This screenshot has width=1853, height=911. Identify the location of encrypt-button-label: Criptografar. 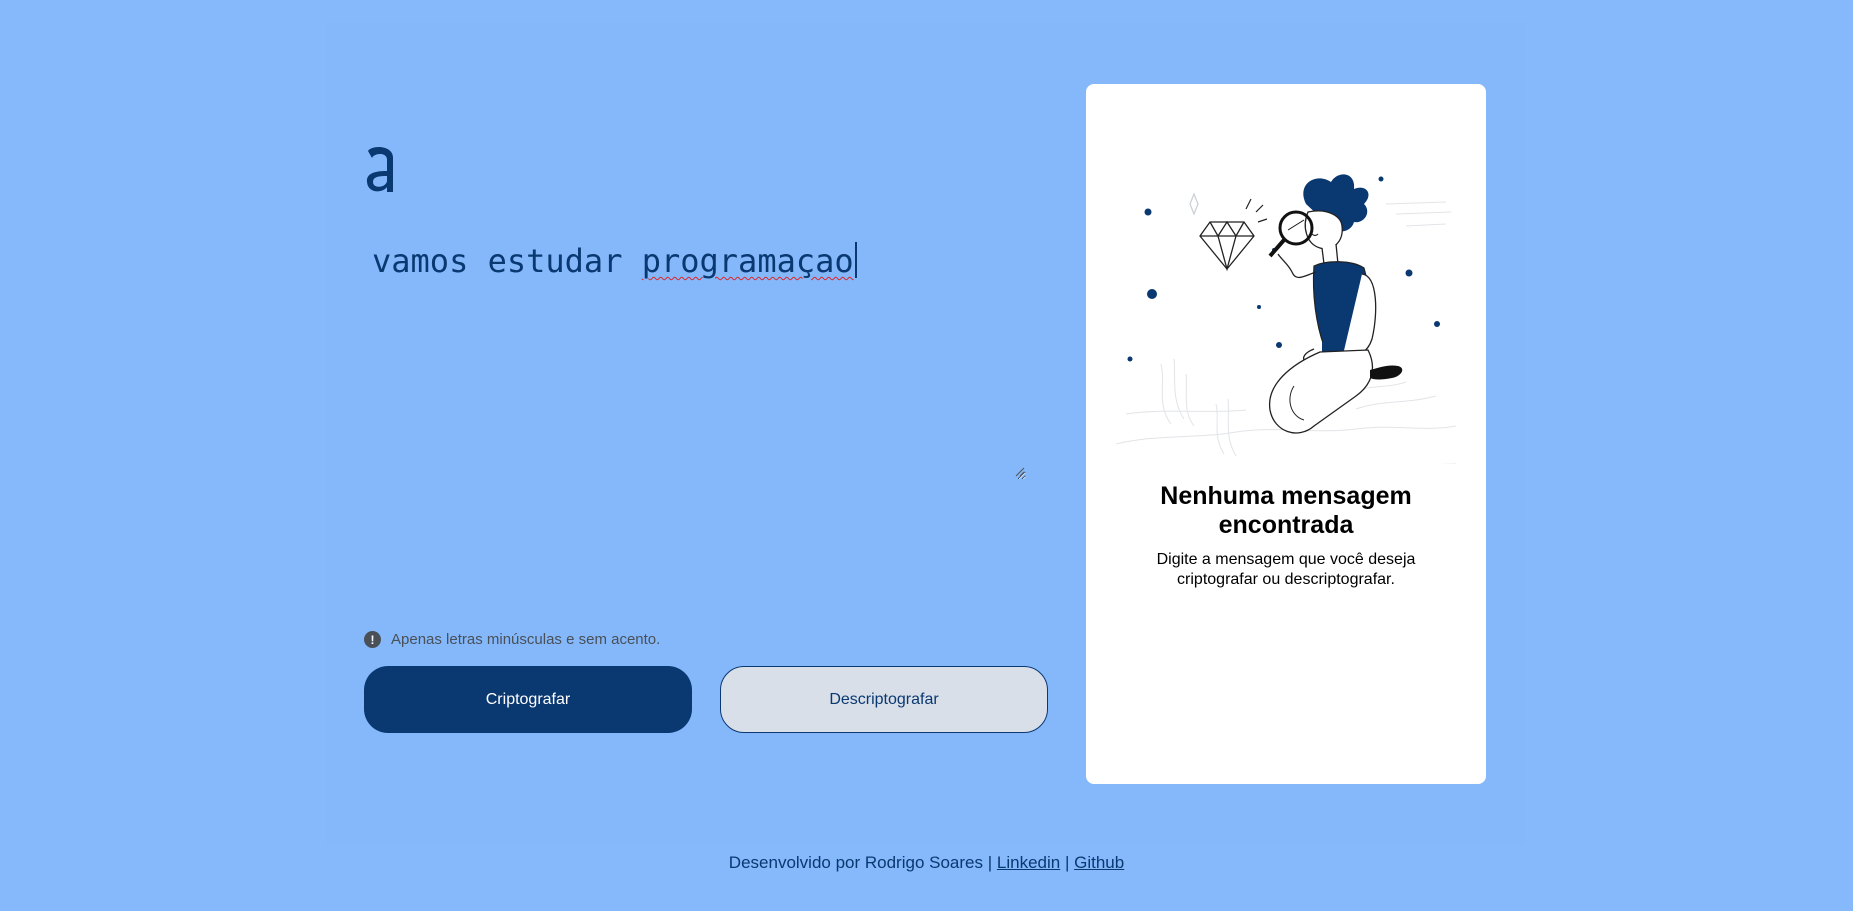
(528, 699).